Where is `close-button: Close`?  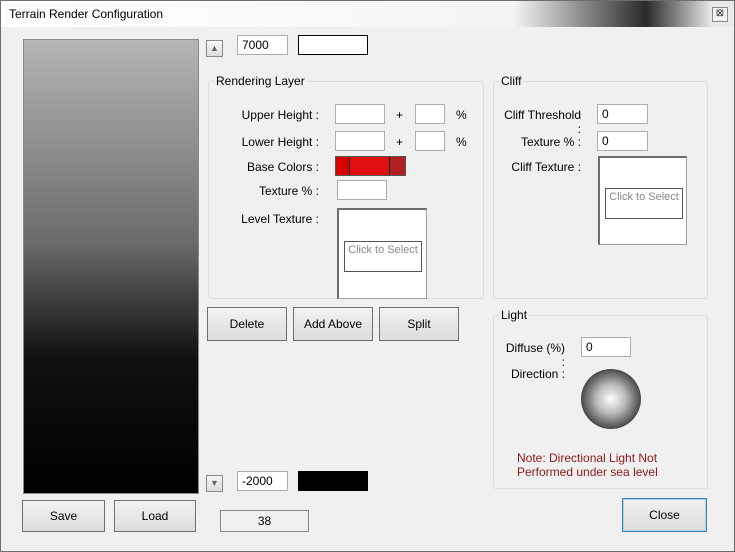
close-button: Close is located at coordinates (664, 515).